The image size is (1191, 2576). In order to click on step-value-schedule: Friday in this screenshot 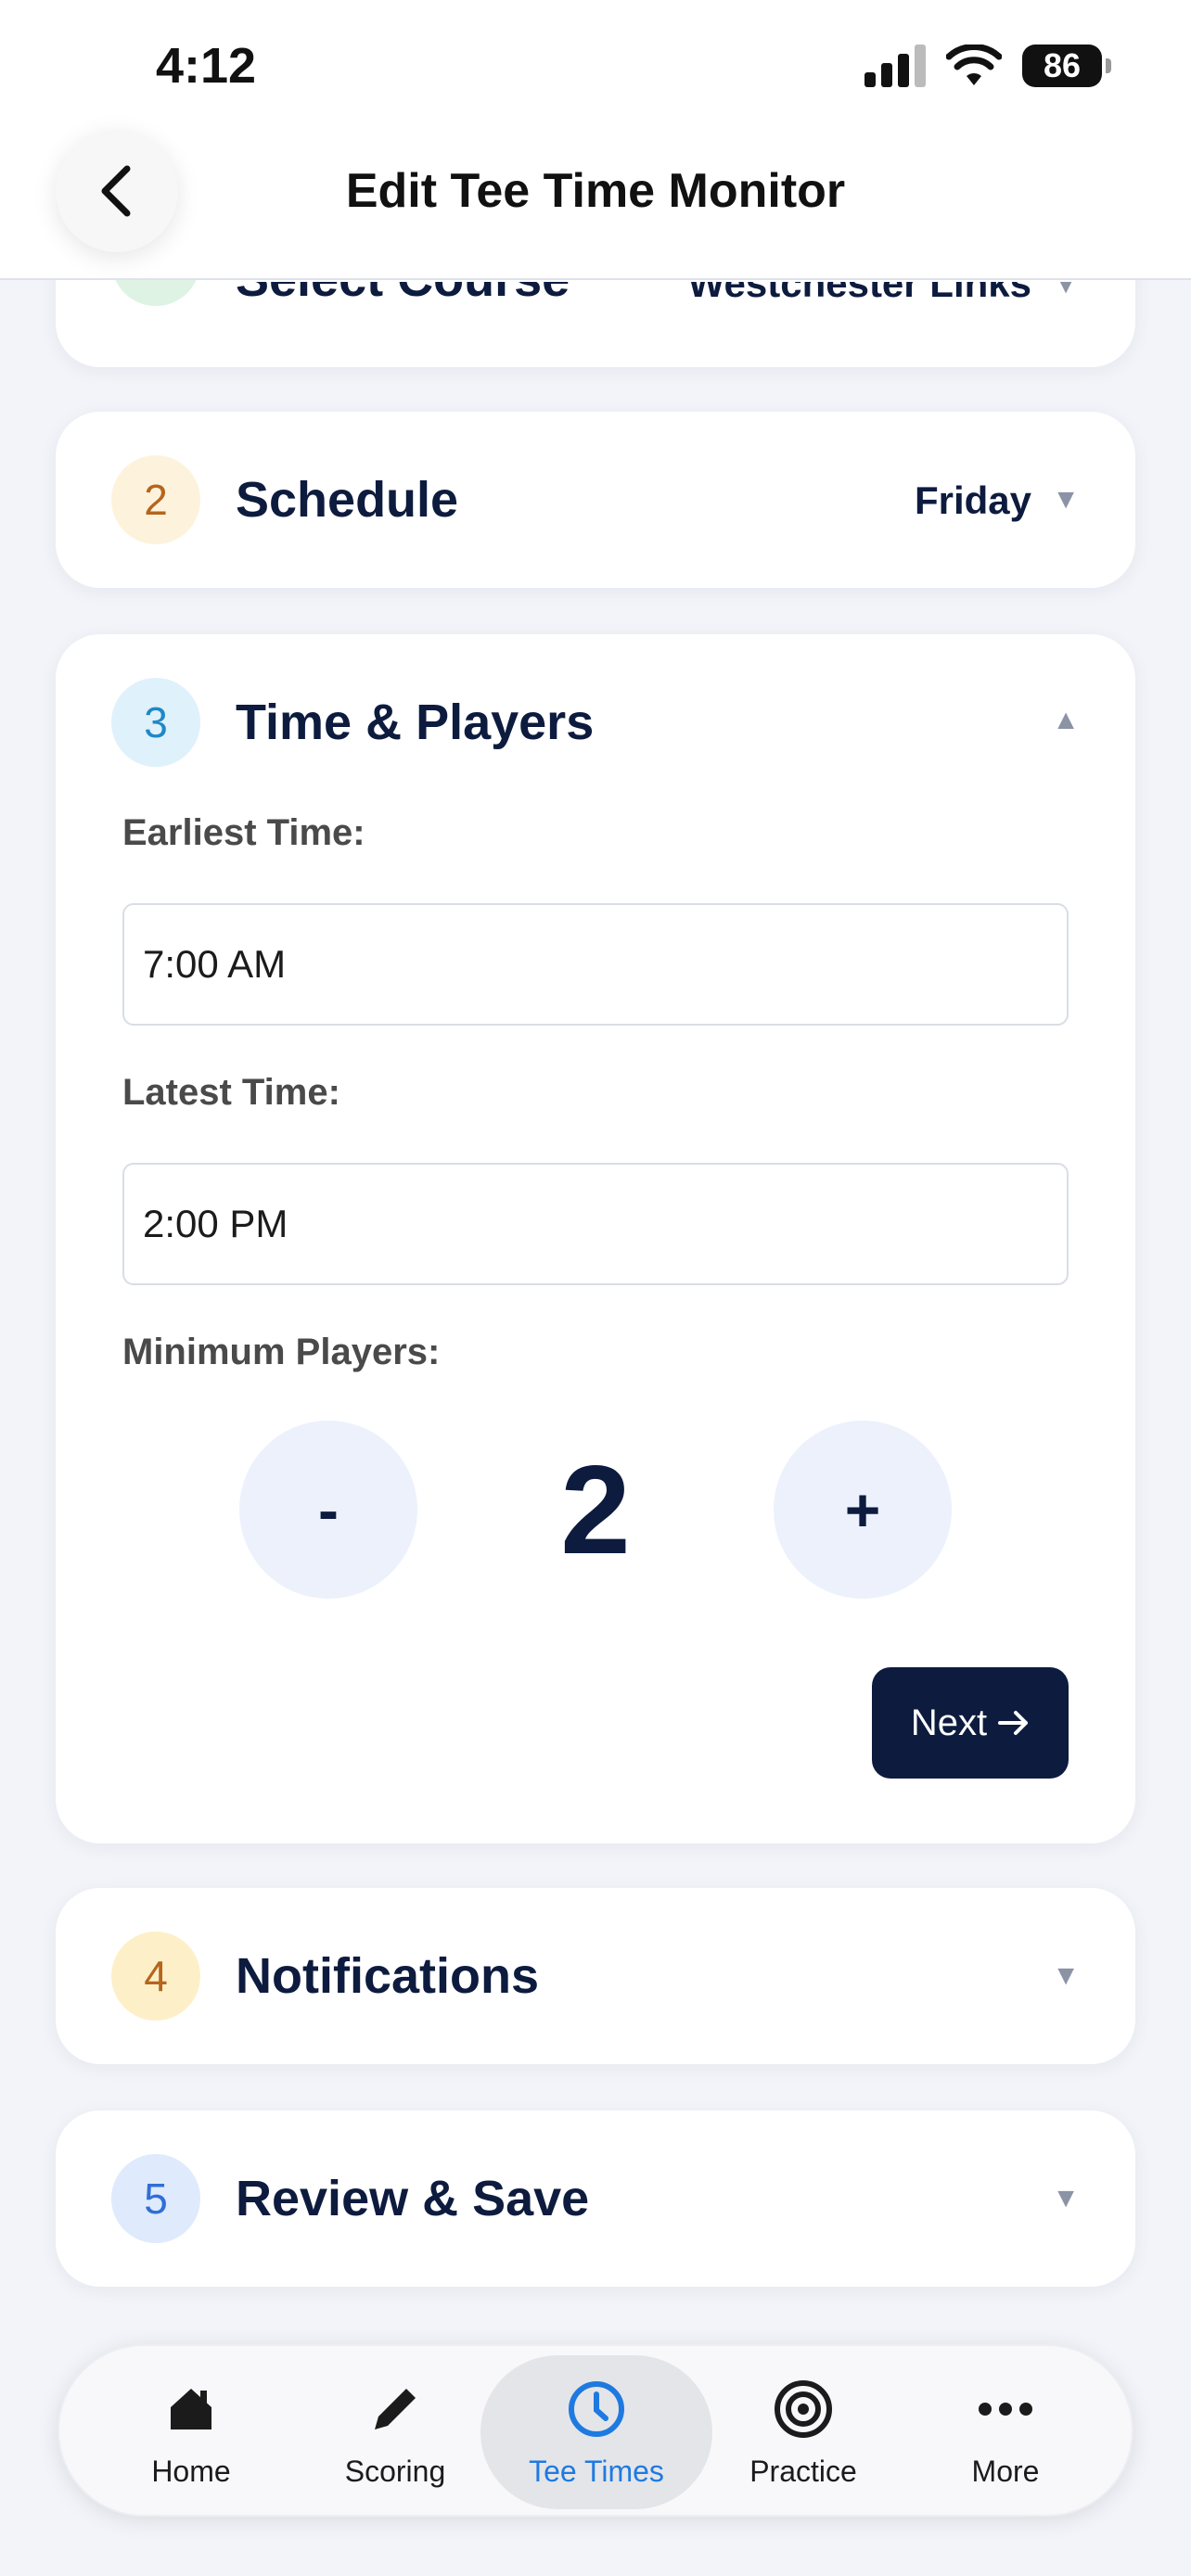, I will do `click(973, 500)`.